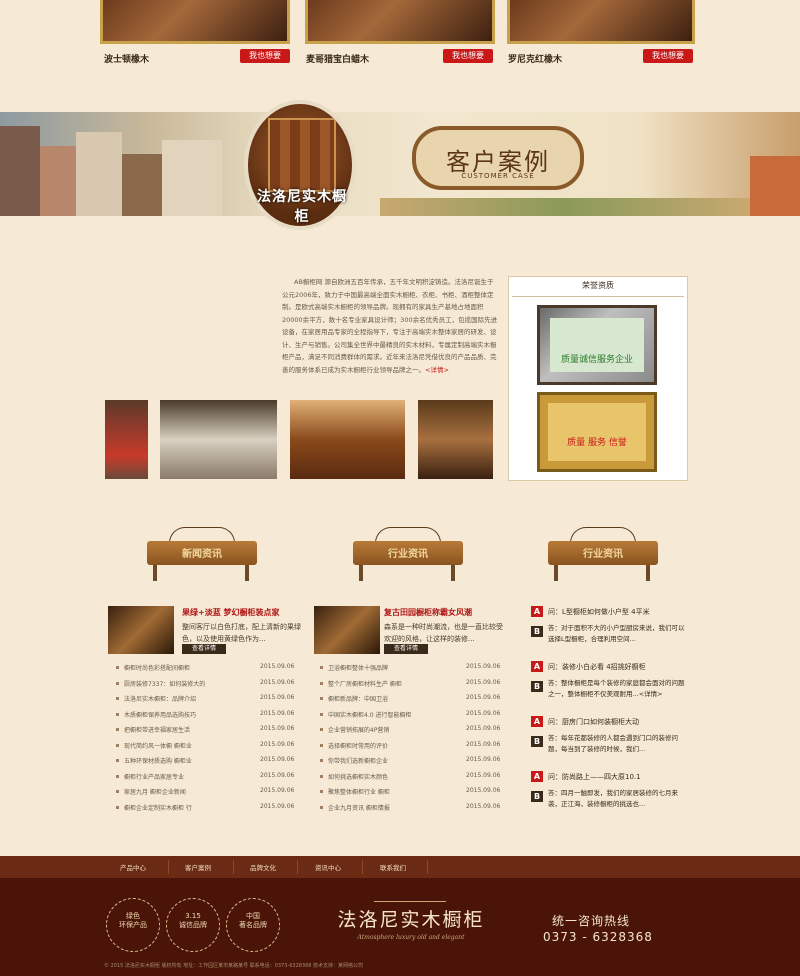  I want to click on news-item: 五种环保材质选购 橱柜业 2015.09.06, so click(206, 761).